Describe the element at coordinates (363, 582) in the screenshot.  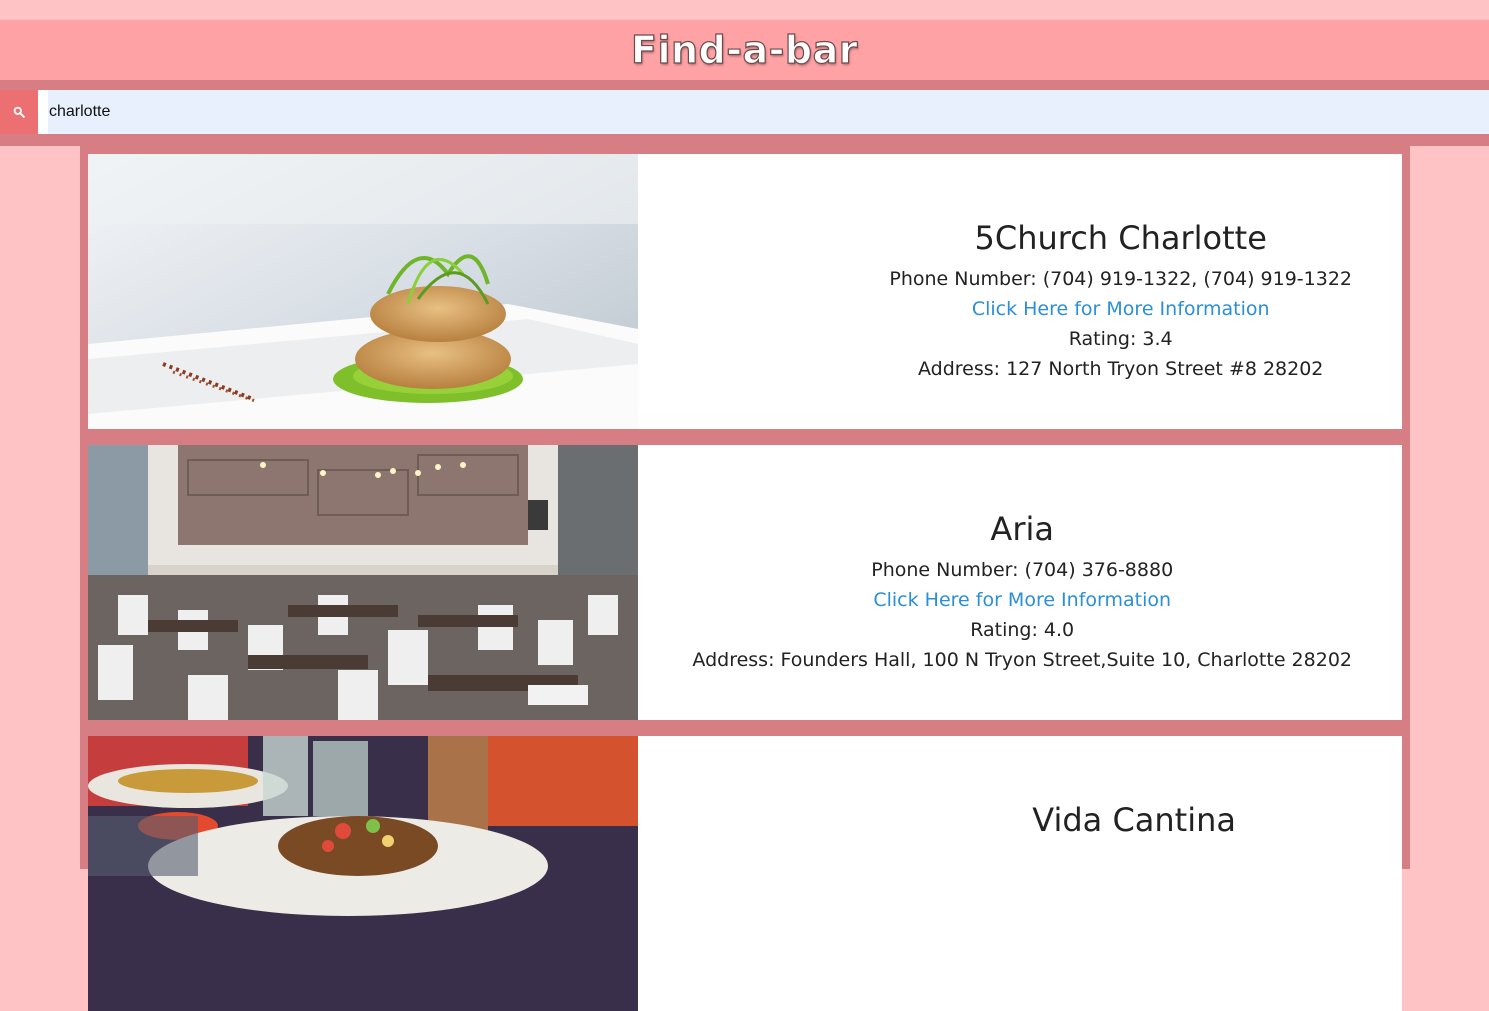
I see `restaurant-photo-dining-room` at that location.